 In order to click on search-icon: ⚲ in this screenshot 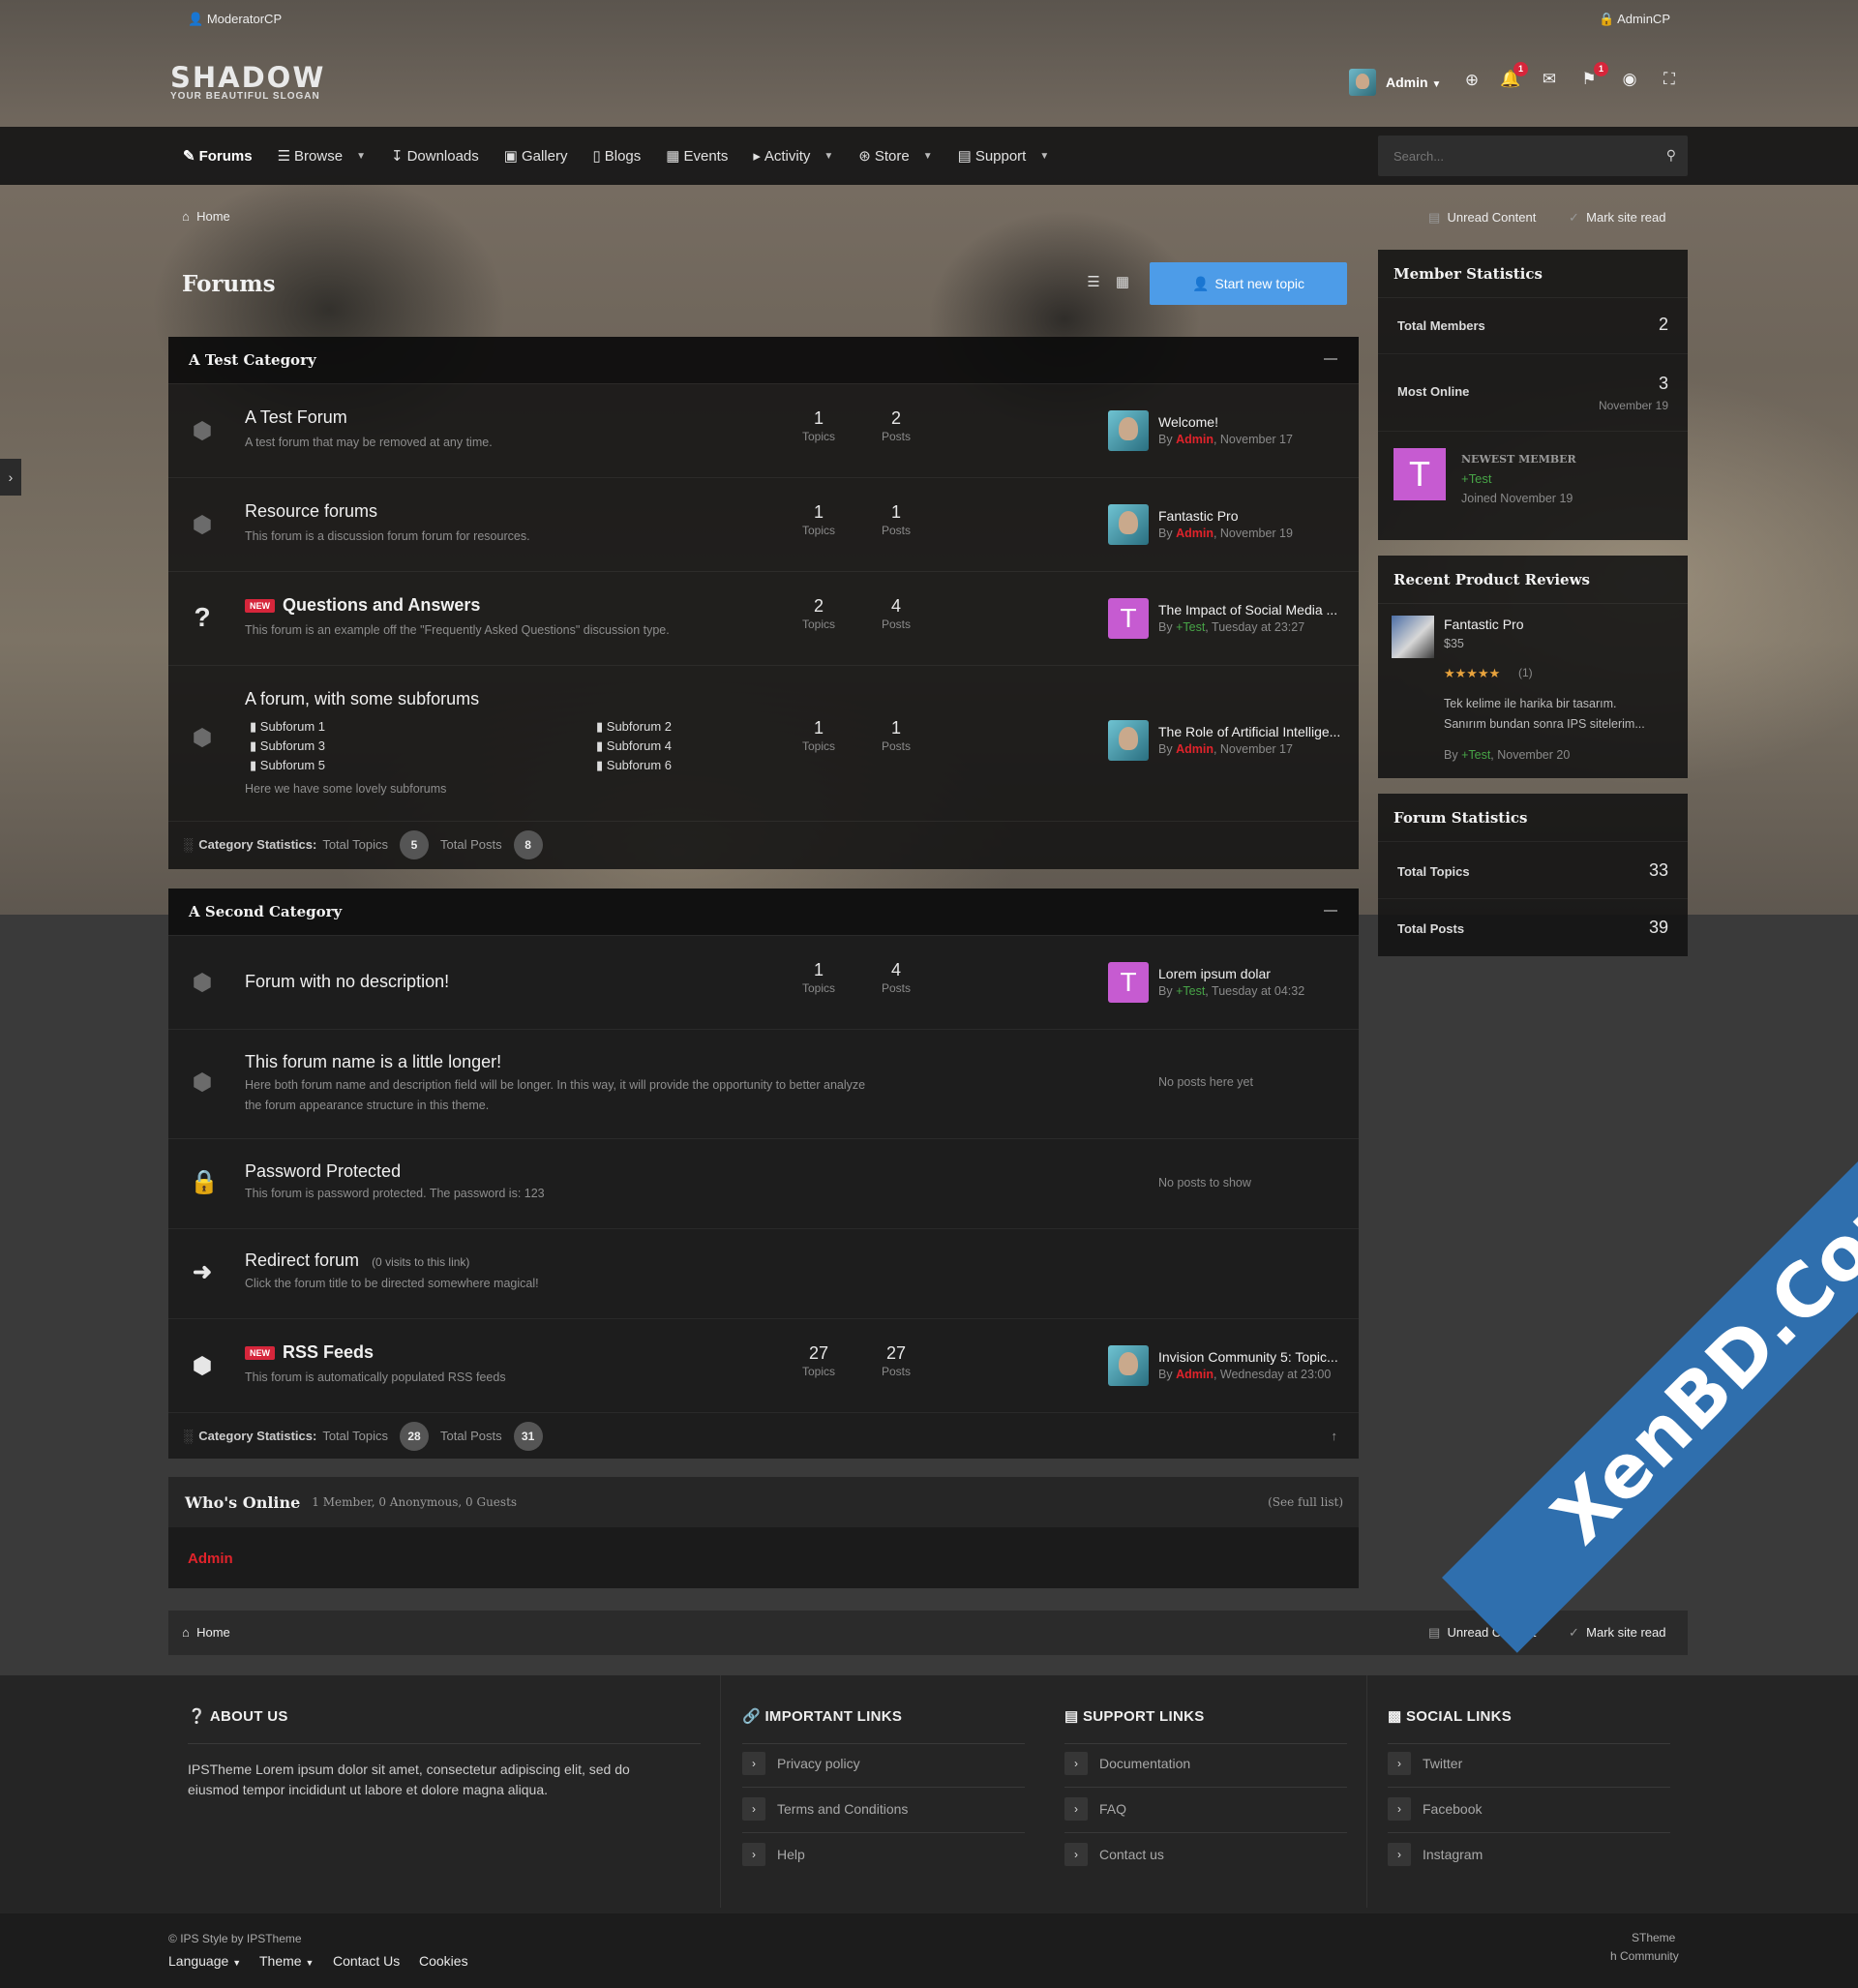, I will do `click(1671, 155)`.